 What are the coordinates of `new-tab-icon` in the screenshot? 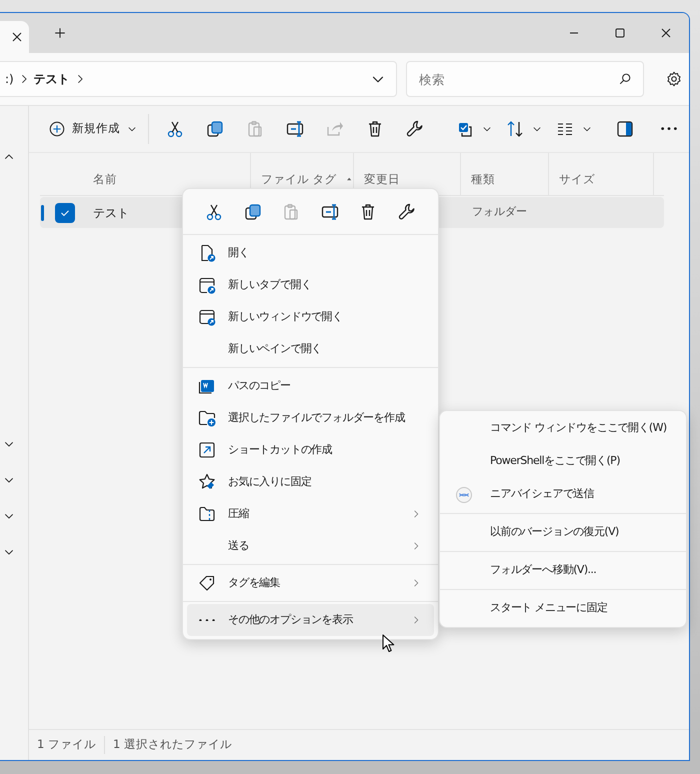 It's located at (60, 33).